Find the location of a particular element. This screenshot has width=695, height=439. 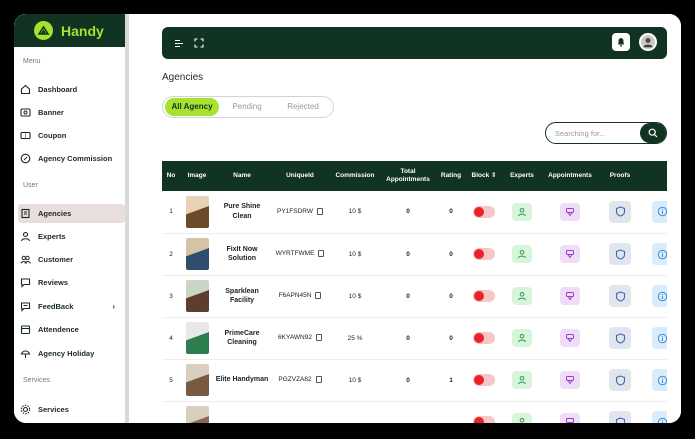

table-row: 1 Pure Shine Clean PY1FSDRW 10 $ 0 0 is located at coordinates (414, 212).